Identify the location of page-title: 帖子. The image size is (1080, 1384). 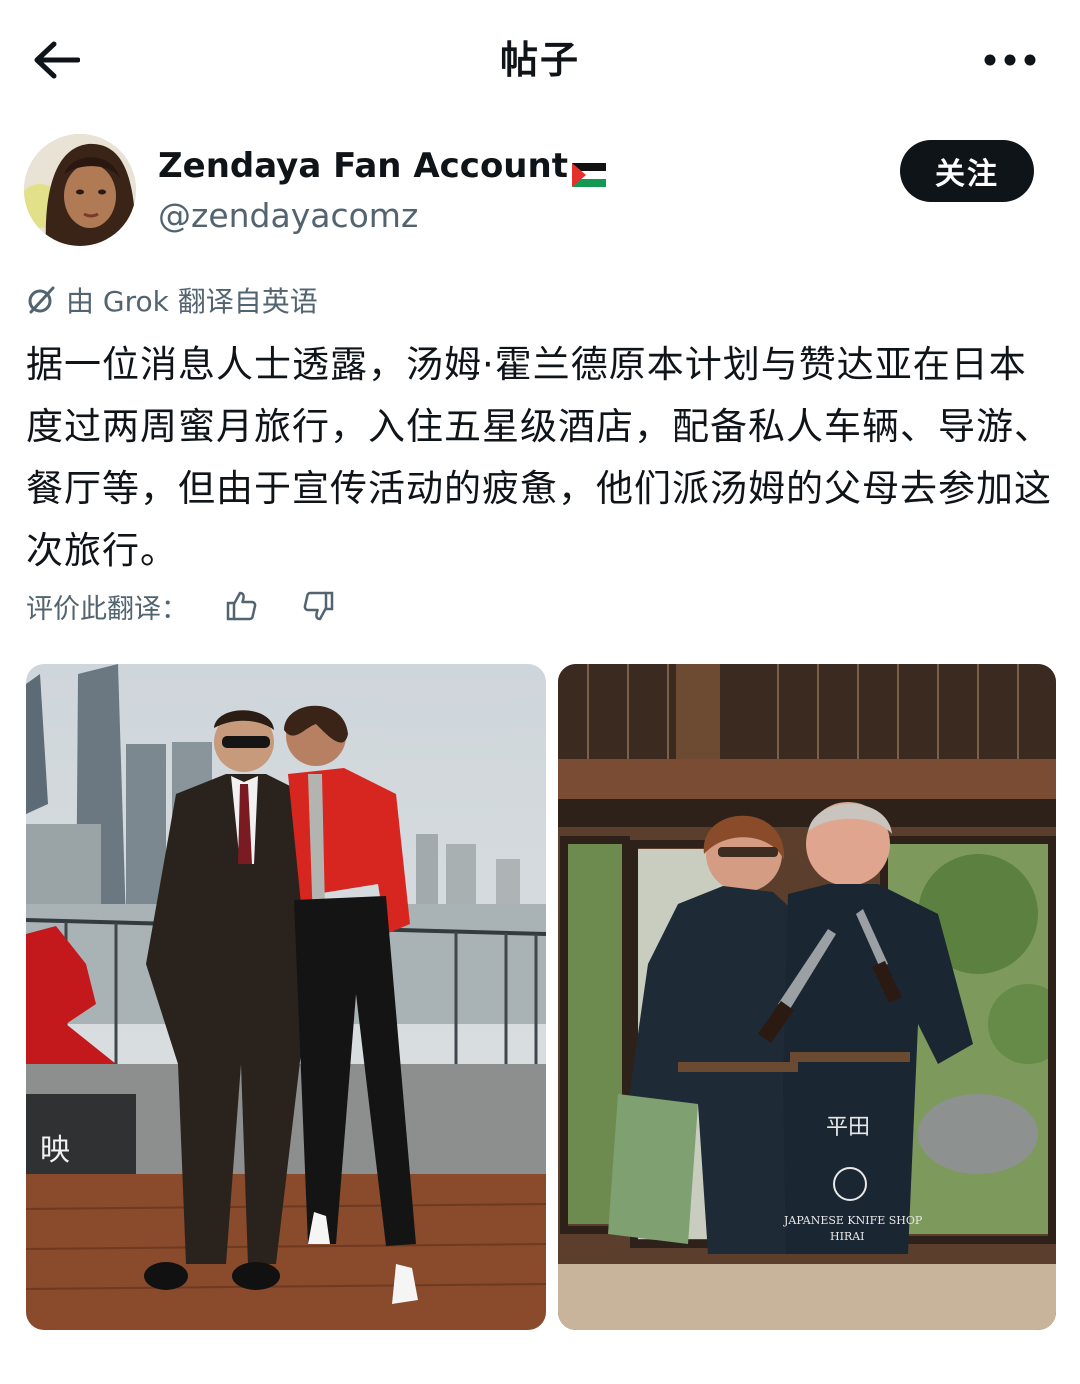
(539, 60).